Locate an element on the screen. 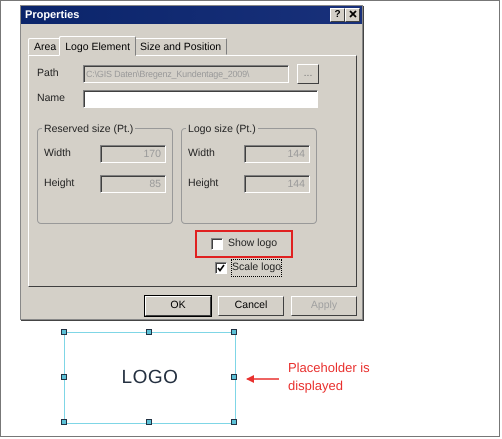 This screenshot has width=502, height=439. field-label: Name is located at coordinates (51, 98).